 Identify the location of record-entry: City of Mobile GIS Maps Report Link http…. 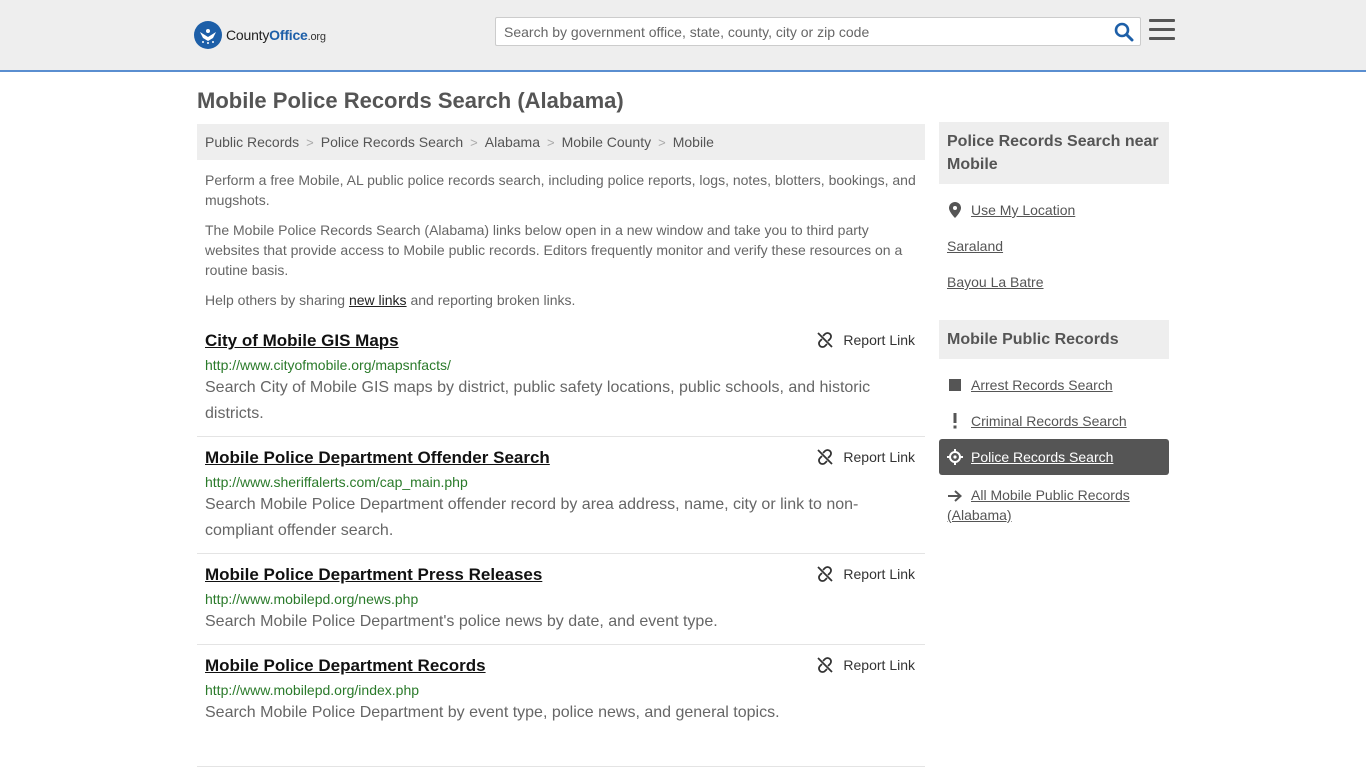
(561, 378).